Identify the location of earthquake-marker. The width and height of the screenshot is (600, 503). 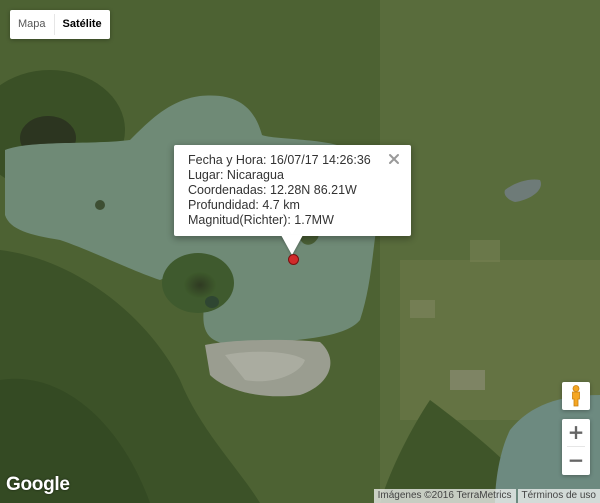
(293, 259).